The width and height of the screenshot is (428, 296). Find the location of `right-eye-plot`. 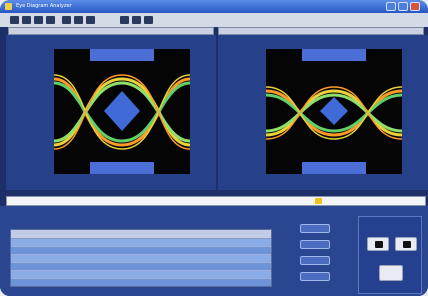

right-eye-plot is located at coordinates (334, 111).